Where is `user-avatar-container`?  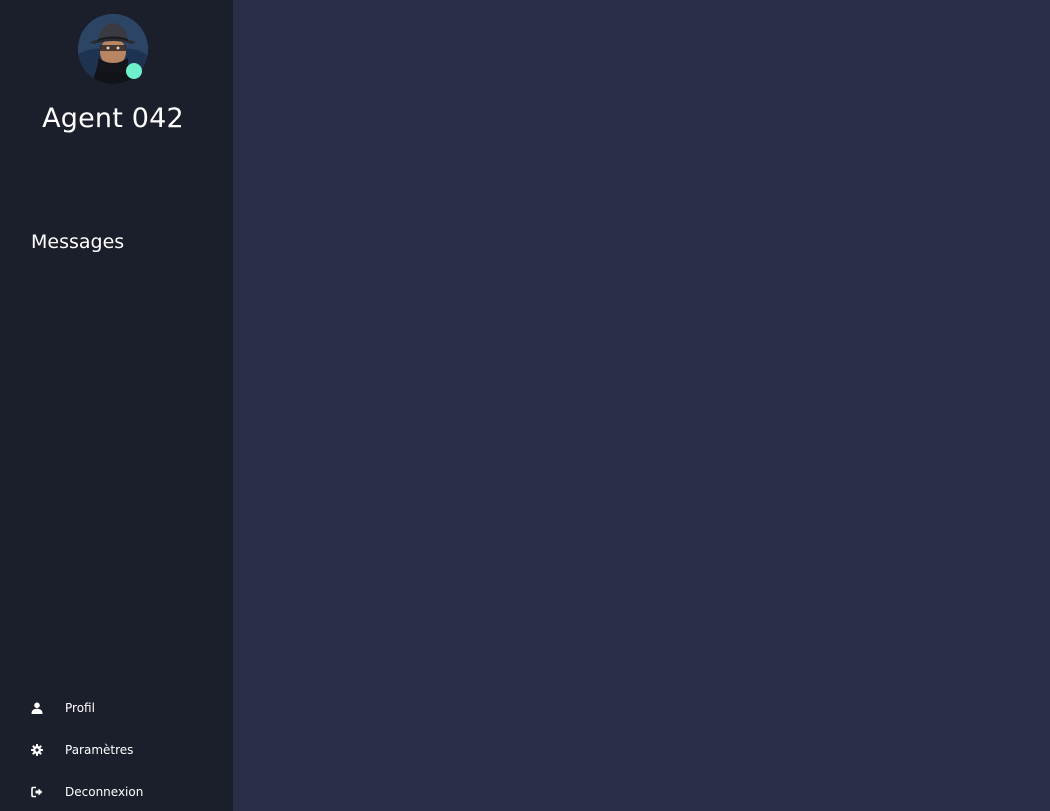 user-avatar-container is located at coordinates (113, 49).